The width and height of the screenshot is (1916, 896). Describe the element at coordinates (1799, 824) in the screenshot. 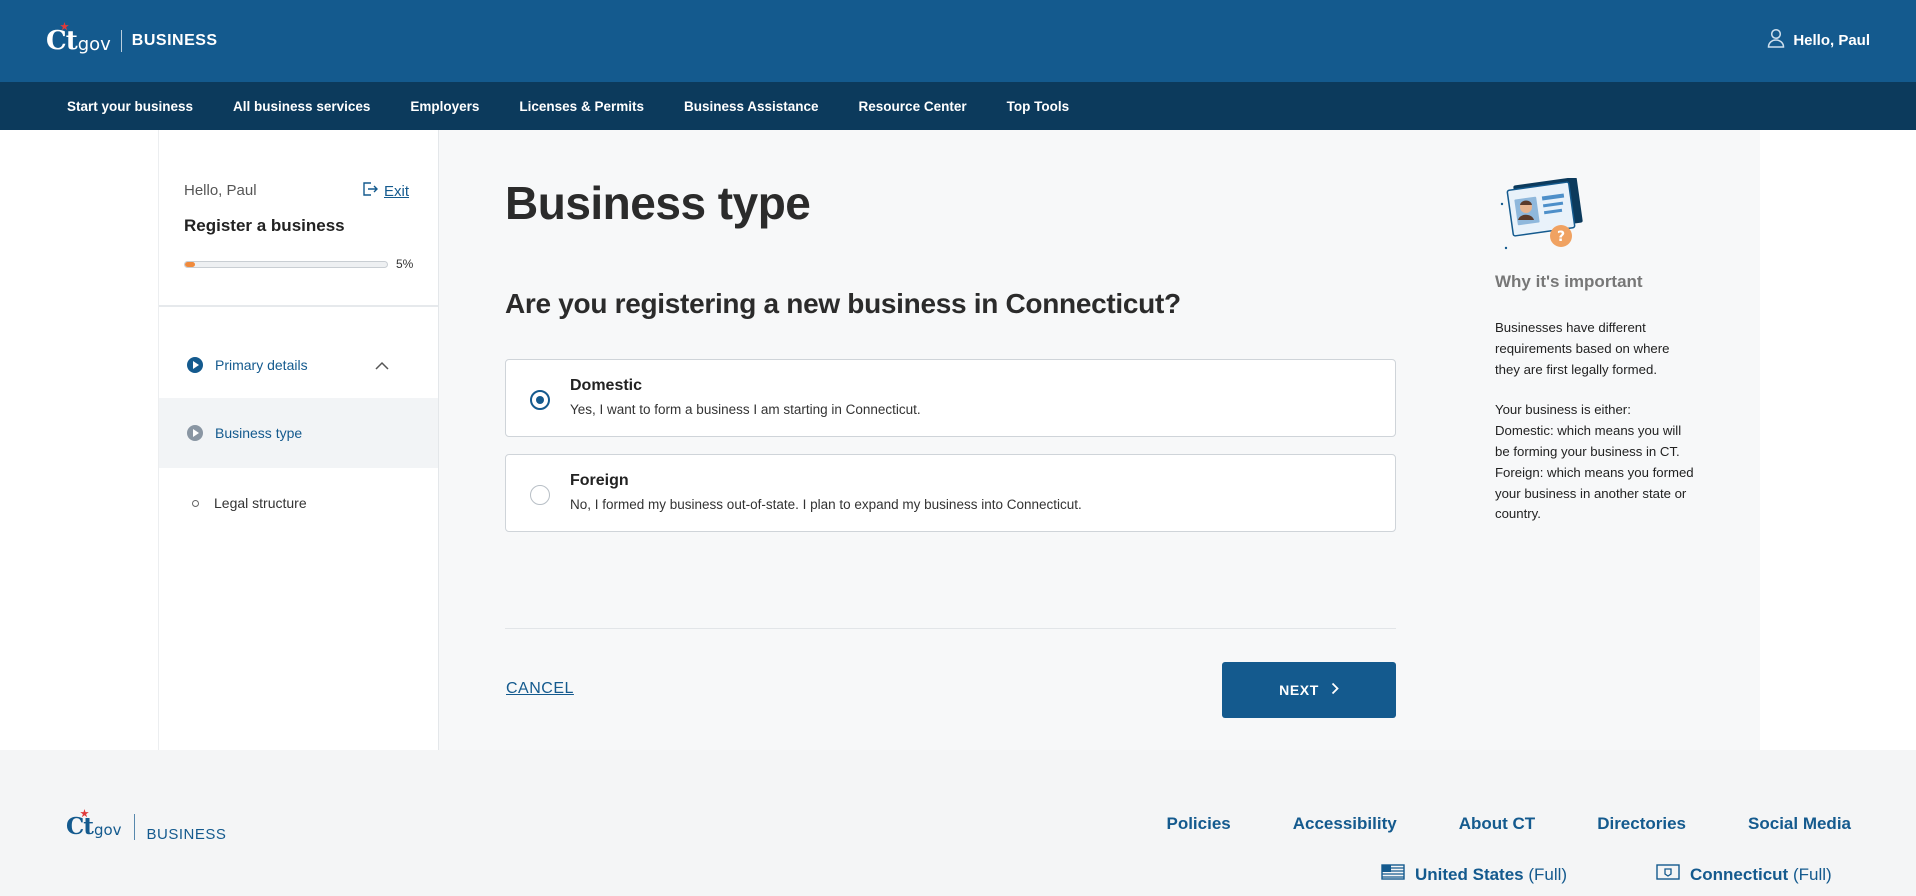

I see `footer-link-social-media: Social Media` at that location.